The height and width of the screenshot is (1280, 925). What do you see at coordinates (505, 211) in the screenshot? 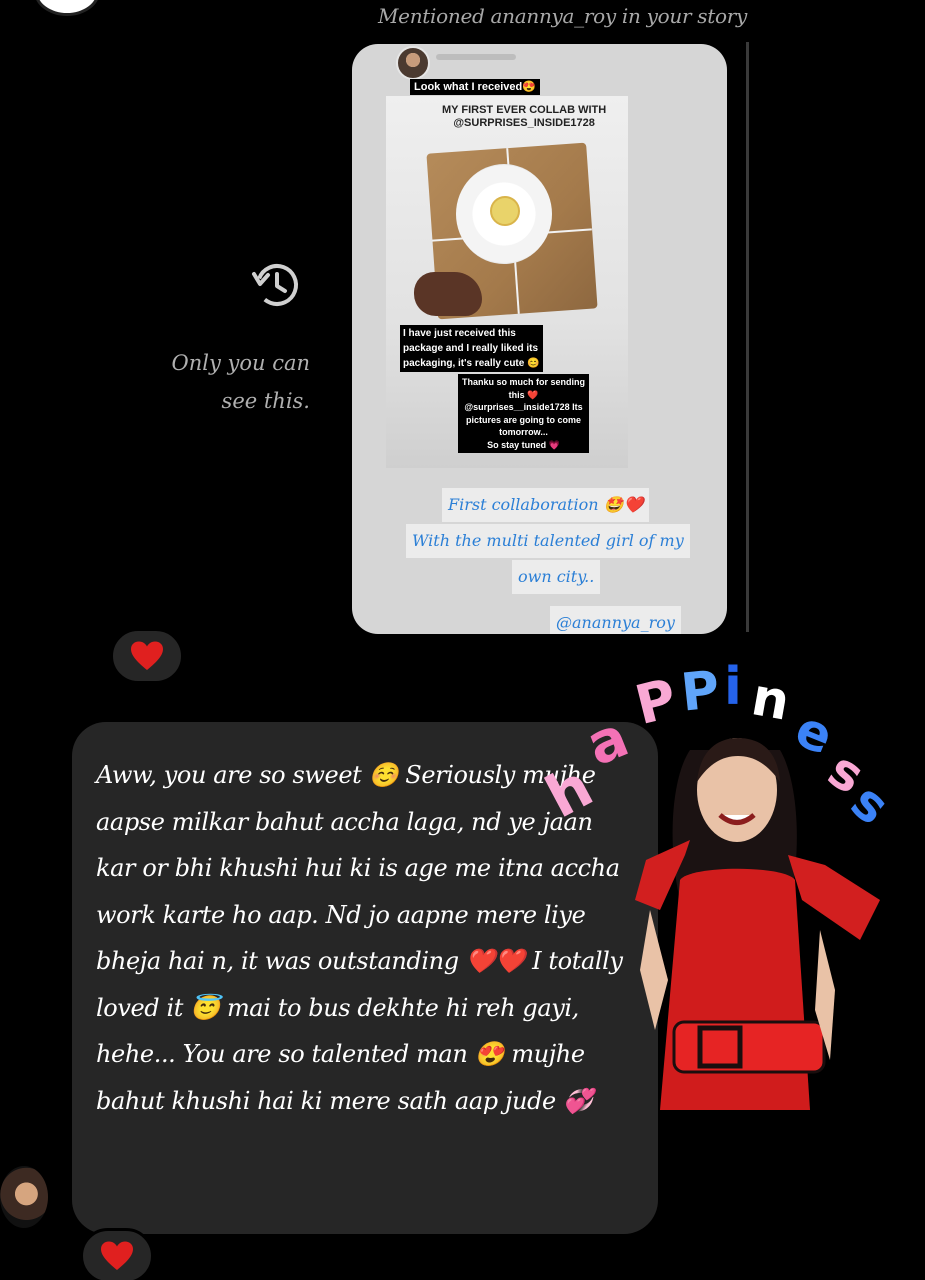
I see `package-seal-sticker` at bounding box center [505, 211].